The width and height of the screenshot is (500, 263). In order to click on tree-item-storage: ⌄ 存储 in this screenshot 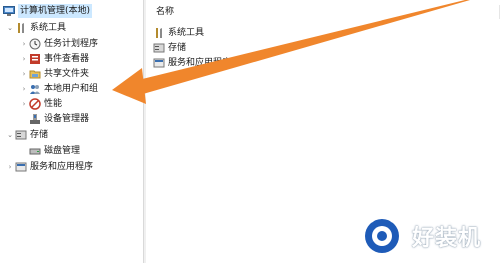, I will do `click(27, 135)`.